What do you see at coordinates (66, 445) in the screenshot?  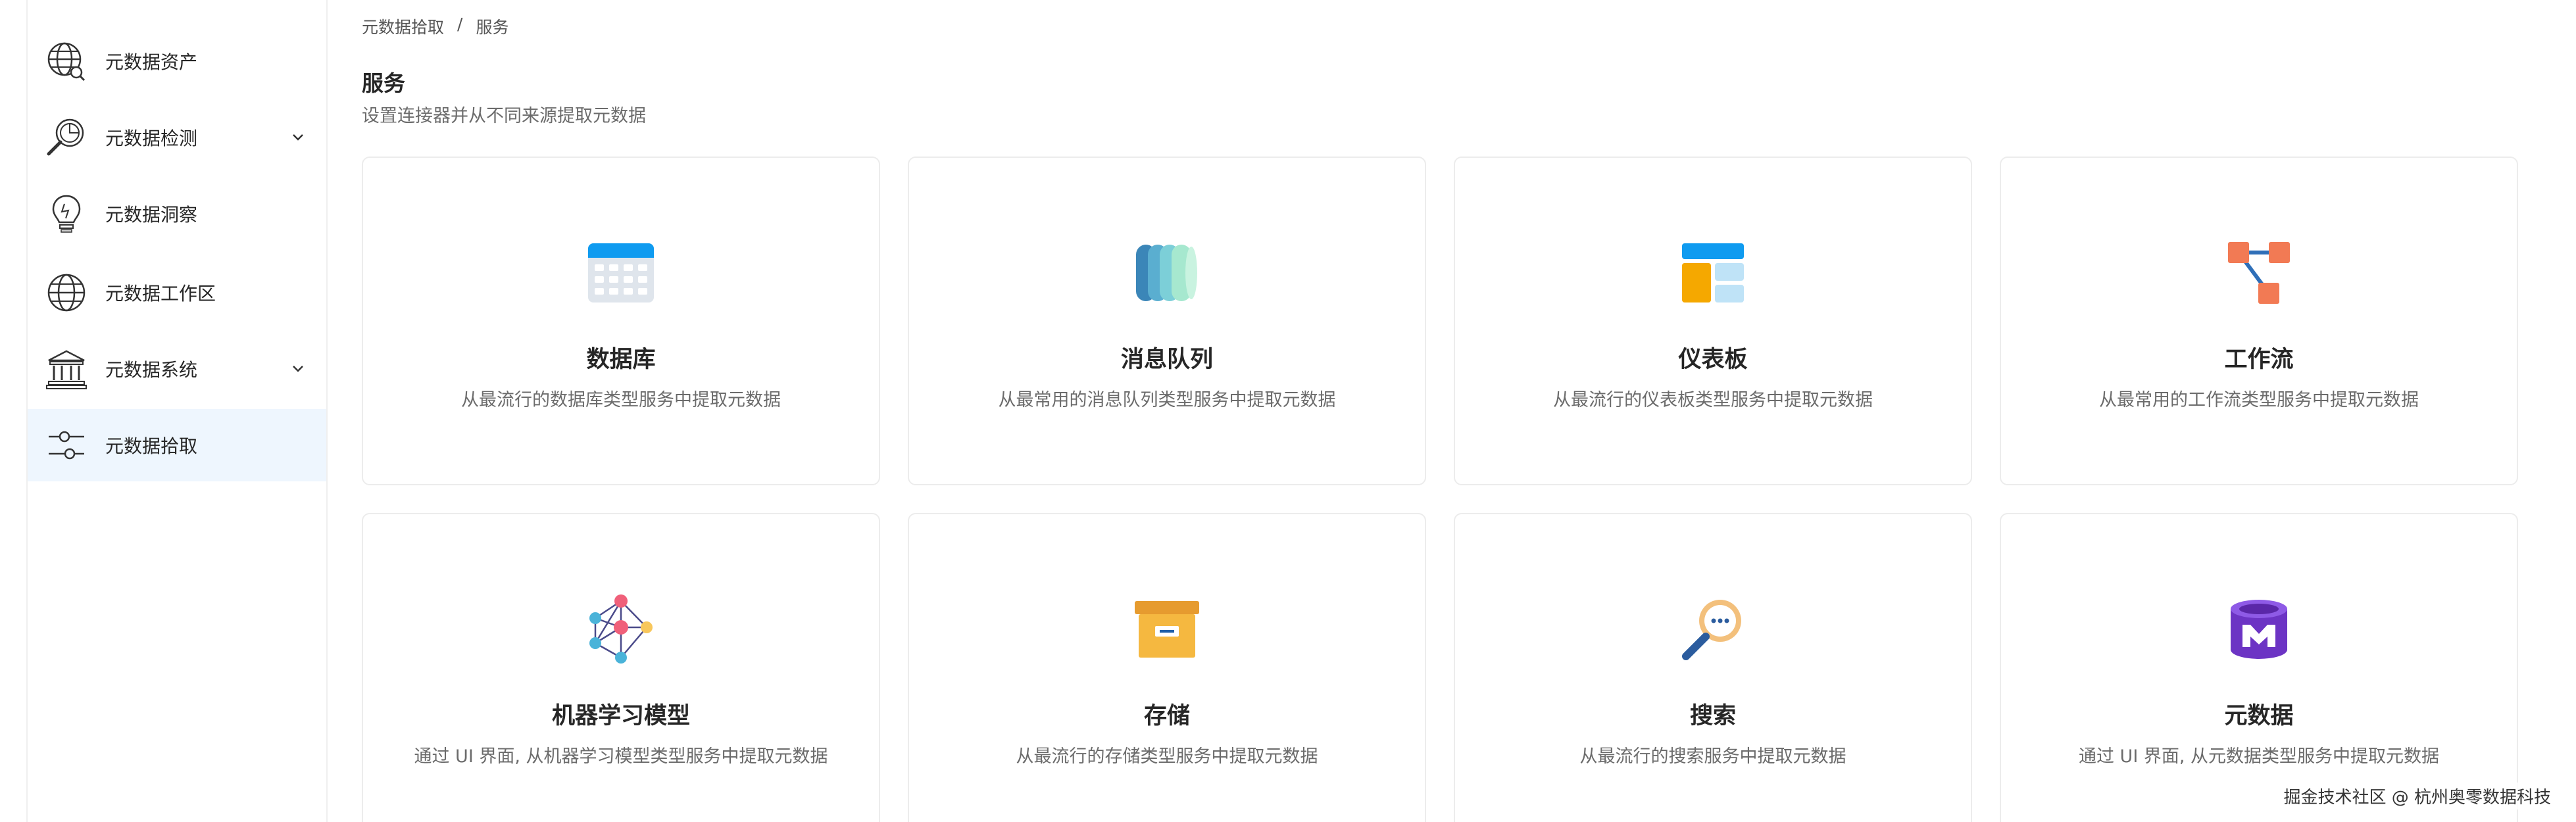 I see `sliders-icon` at bounding box center [66, 445].